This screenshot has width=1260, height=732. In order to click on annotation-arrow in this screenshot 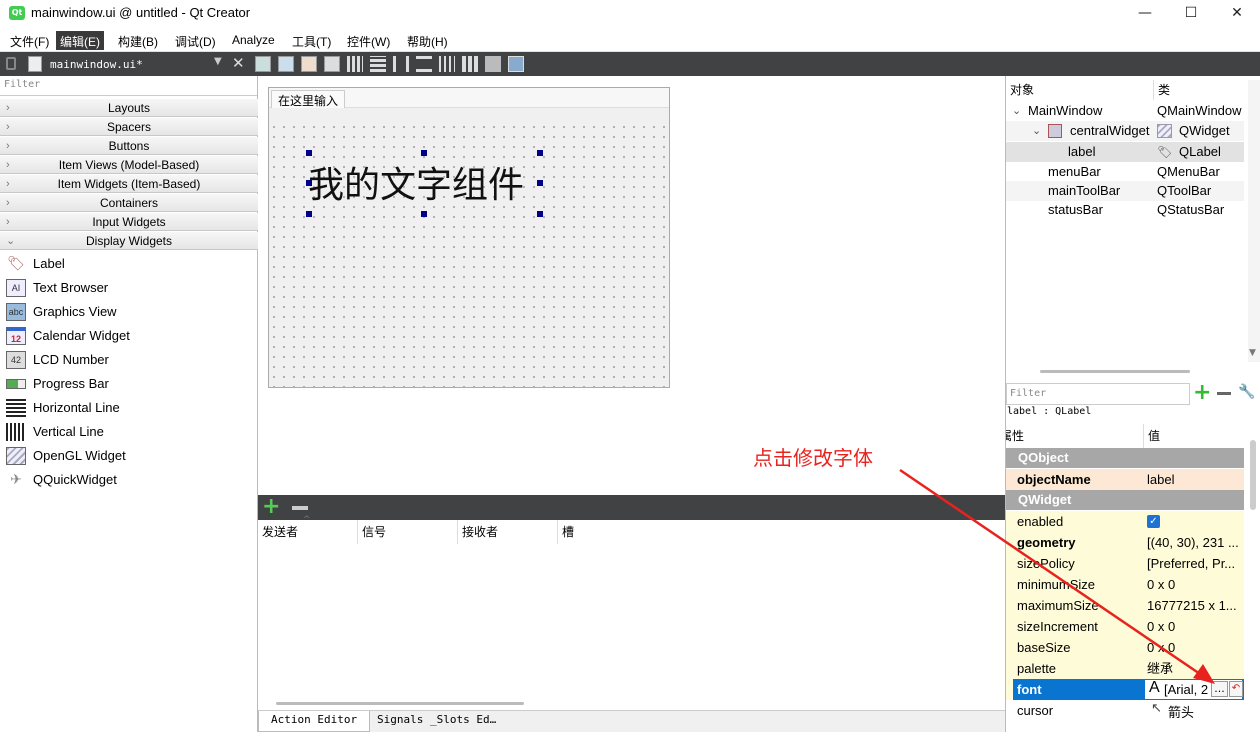, I will do `click(1057, 576)`.